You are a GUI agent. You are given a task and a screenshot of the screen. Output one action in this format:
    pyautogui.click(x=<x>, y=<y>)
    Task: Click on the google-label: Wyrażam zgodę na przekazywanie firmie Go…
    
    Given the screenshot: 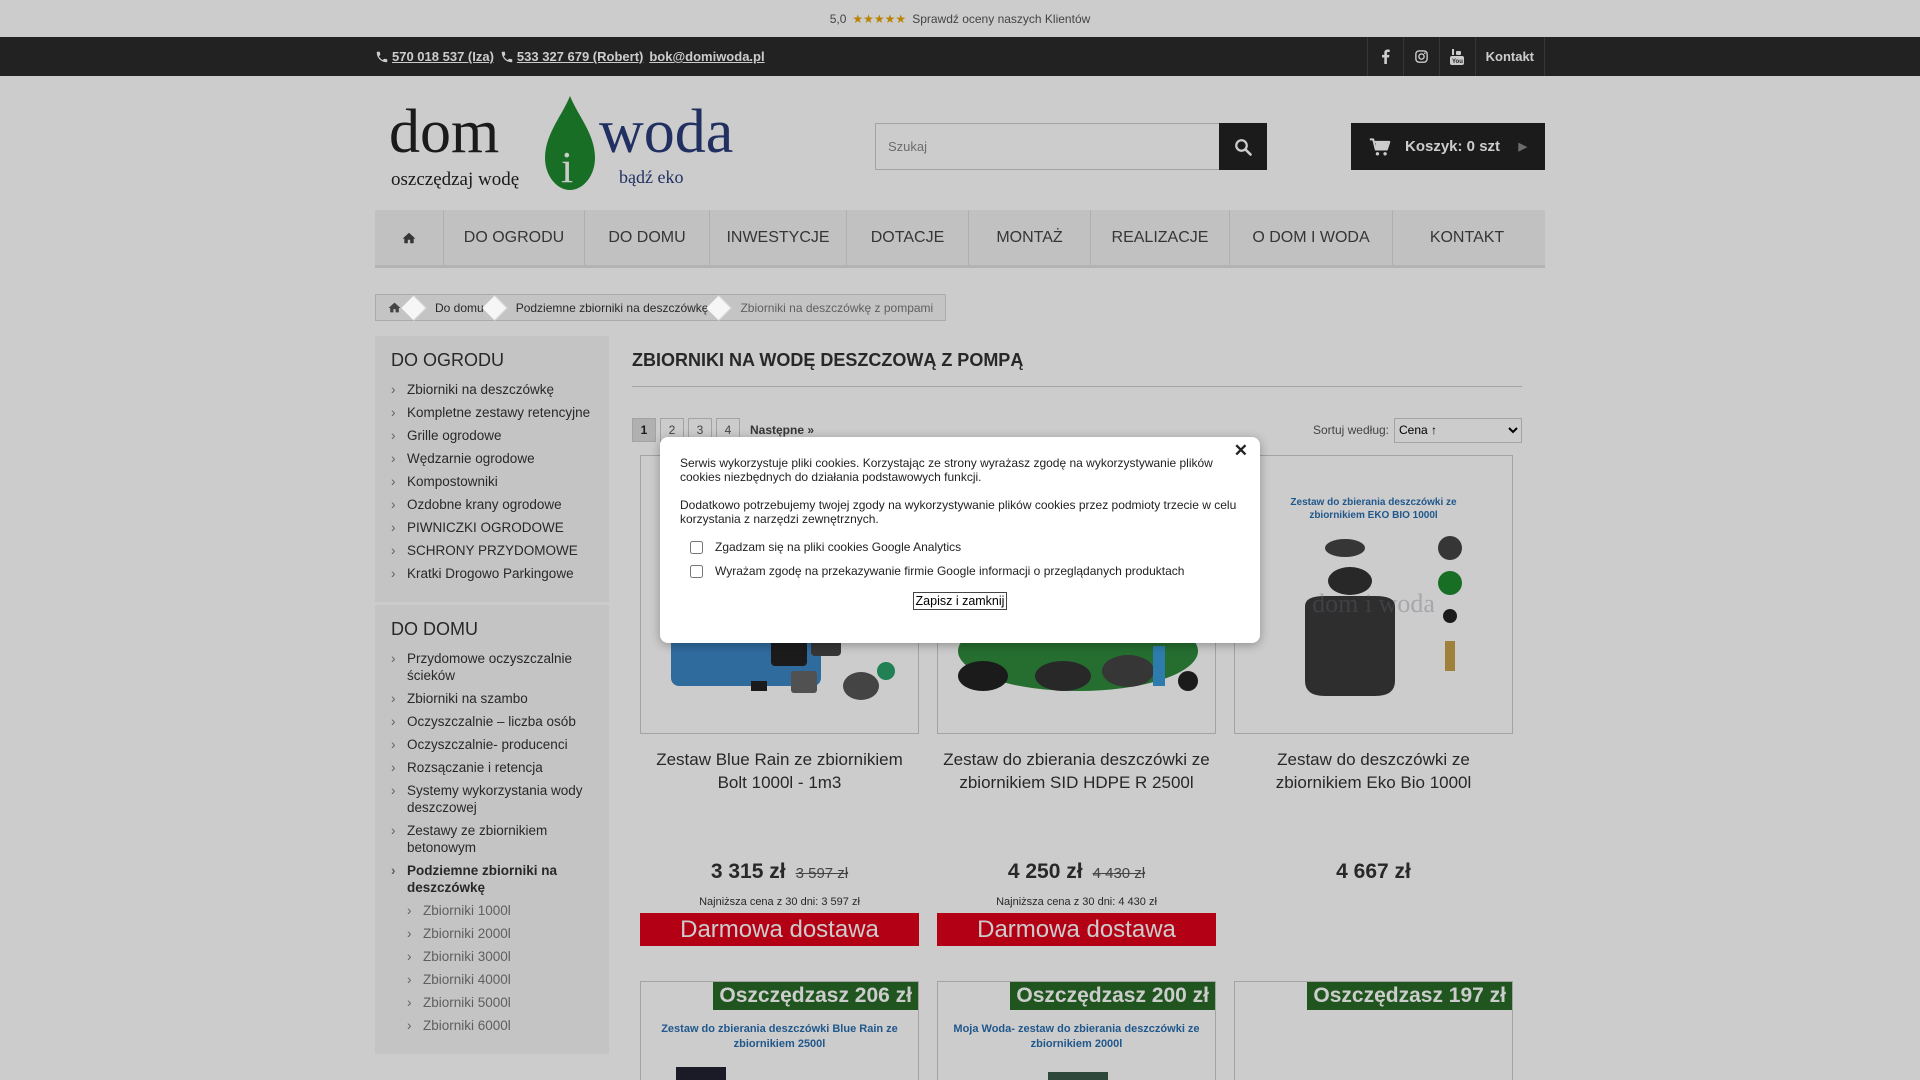 What is the action you would take?
    pyautogui.click(x=950, y=571)
    